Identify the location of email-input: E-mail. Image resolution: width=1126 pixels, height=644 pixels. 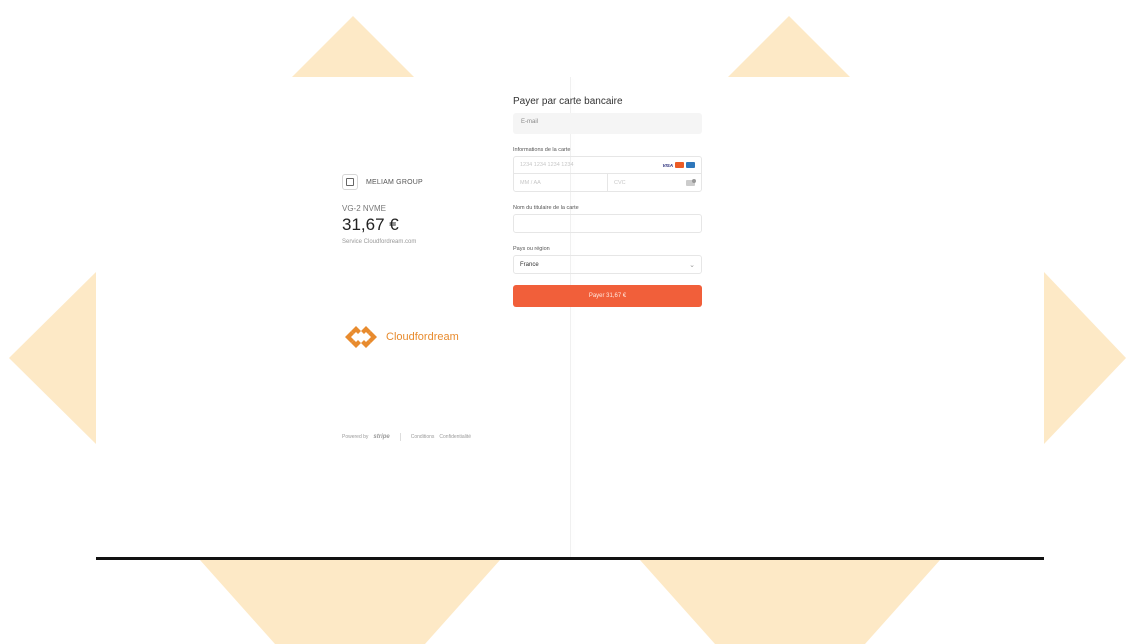
(607, 123).